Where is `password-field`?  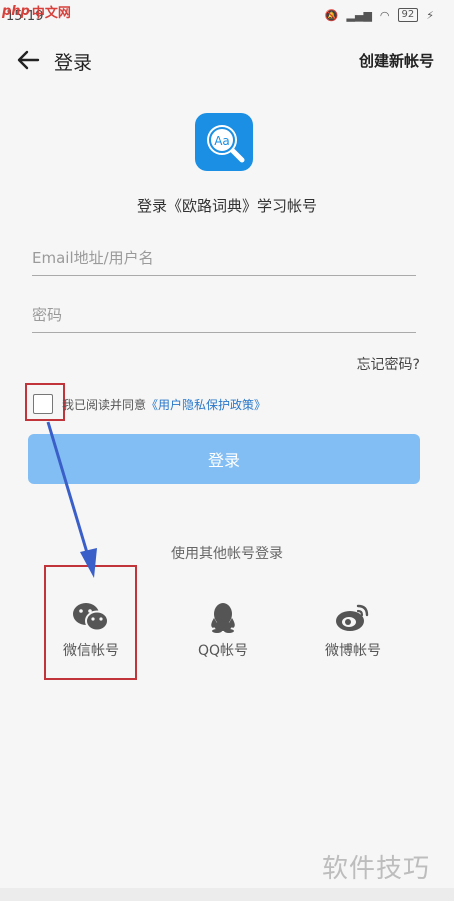 password-field is located at coordinates (224, 315).